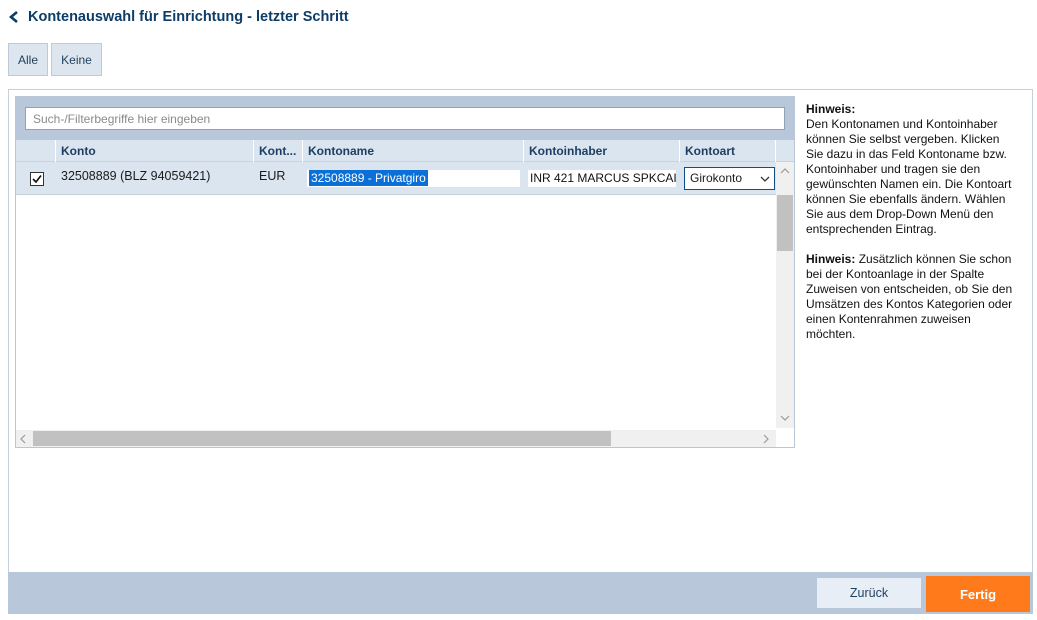  I want to click on hint-2-label: Hinweis:, so click(831, 259).